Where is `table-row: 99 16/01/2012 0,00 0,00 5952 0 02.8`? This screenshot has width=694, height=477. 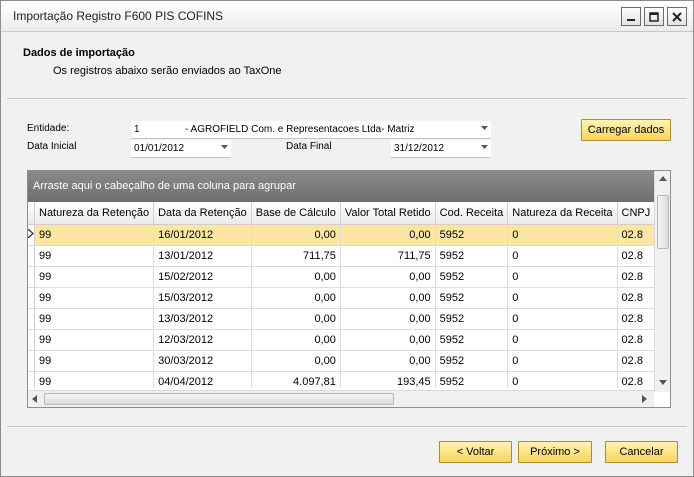
table-row: 99 16/01/2012 0,00 0,00 5952 0 02.8 is located at coordinates (341, 235).